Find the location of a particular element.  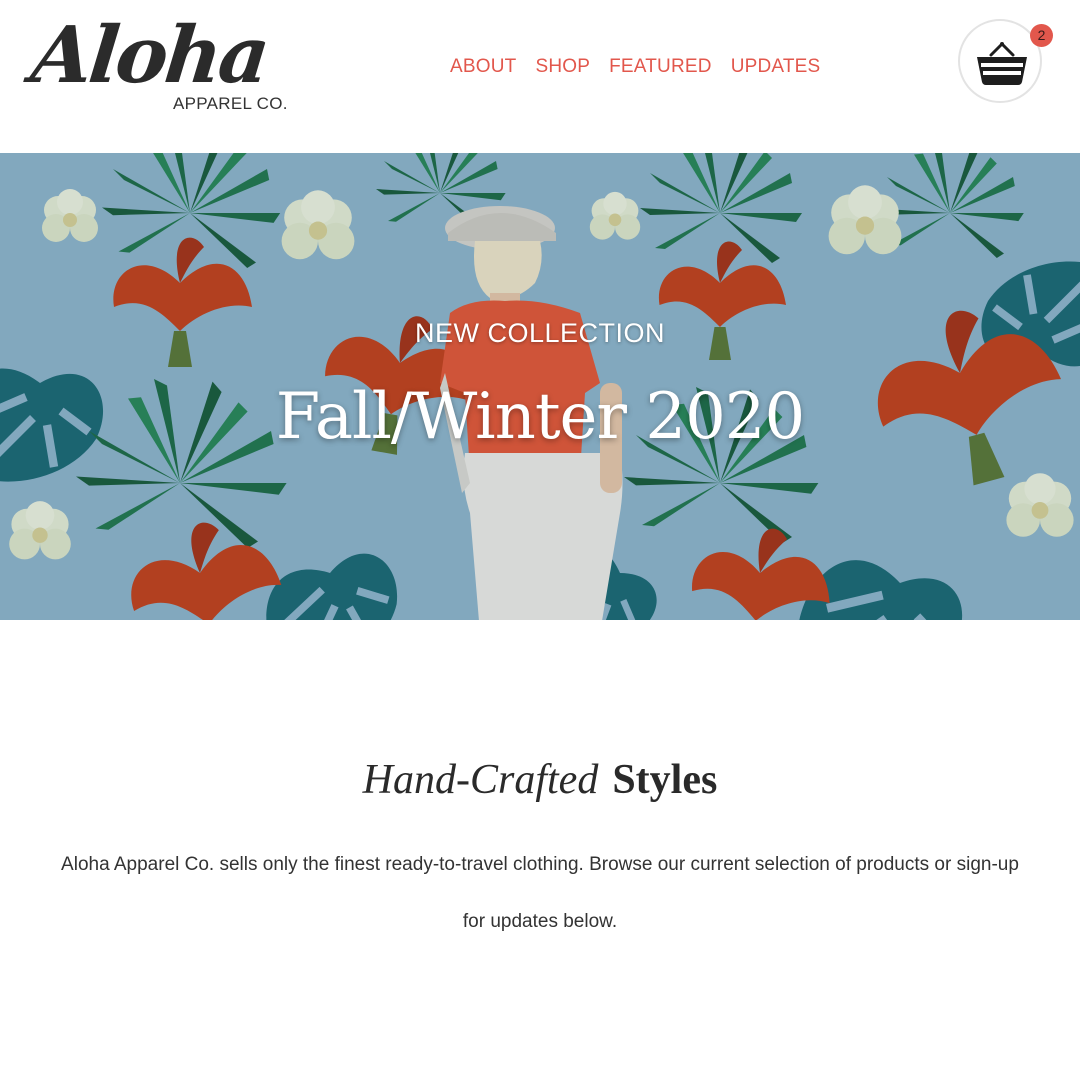

logo-subtitle: APPAREL CO. is located at coordinates (230, 103).